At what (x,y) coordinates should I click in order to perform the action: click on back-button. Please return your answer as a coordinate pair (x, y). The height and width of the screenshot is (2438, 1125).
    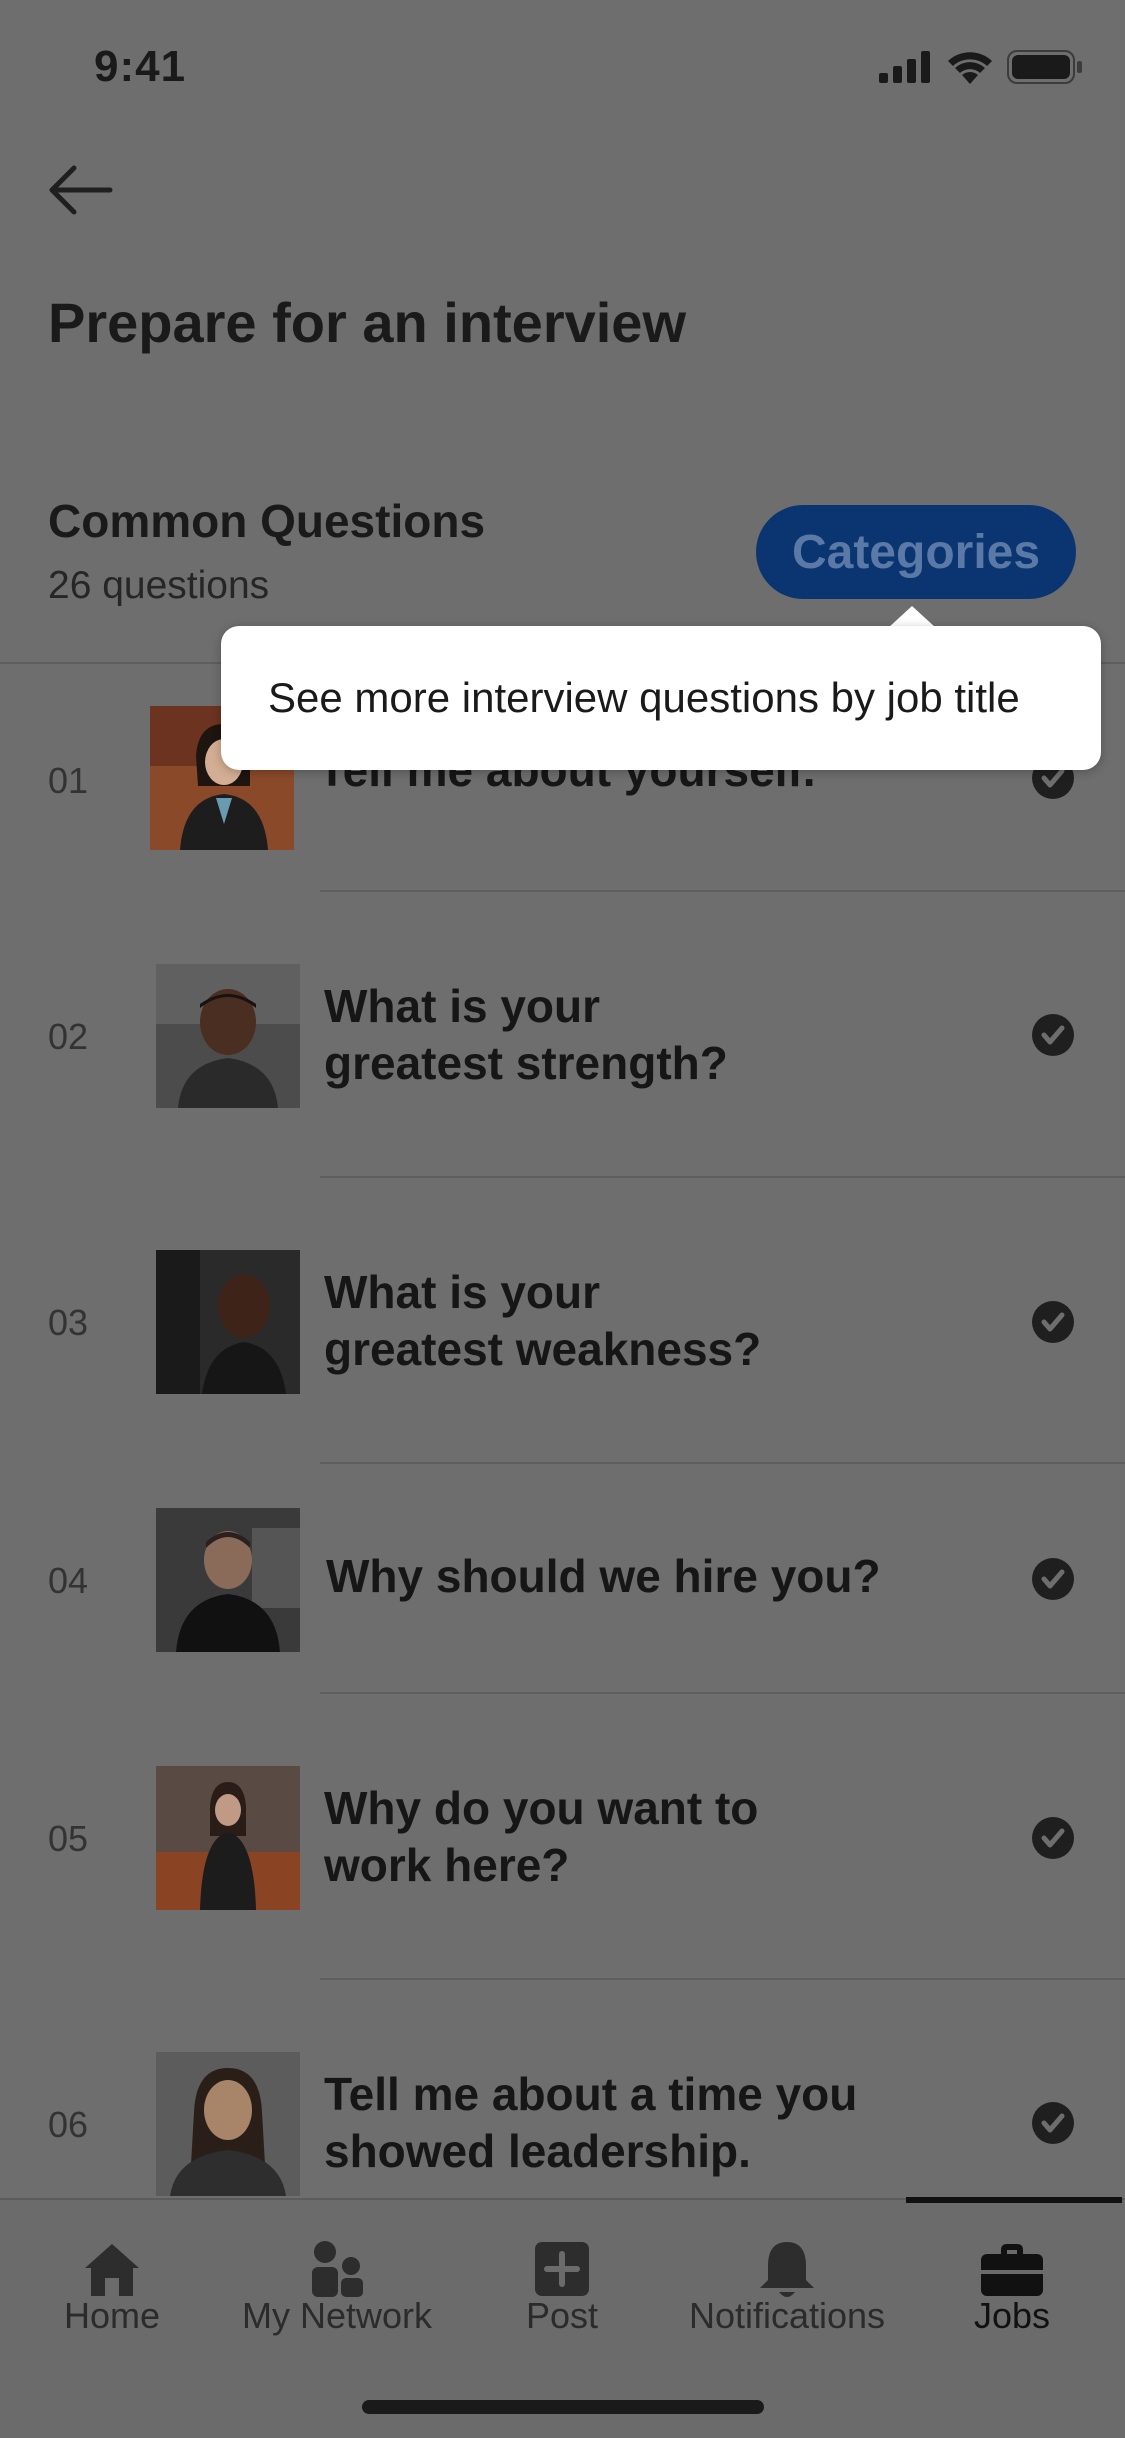
    Looking at the image, I should click on (89, 195).